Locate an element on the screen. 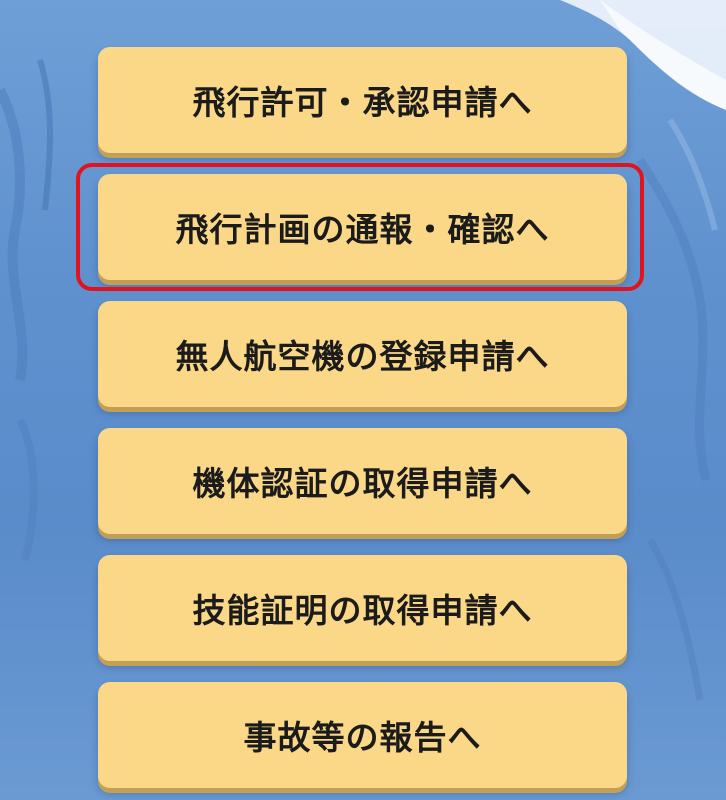  drone-registration-label: 無人航空機の登録申請へ is located at coordinates (362, 356).